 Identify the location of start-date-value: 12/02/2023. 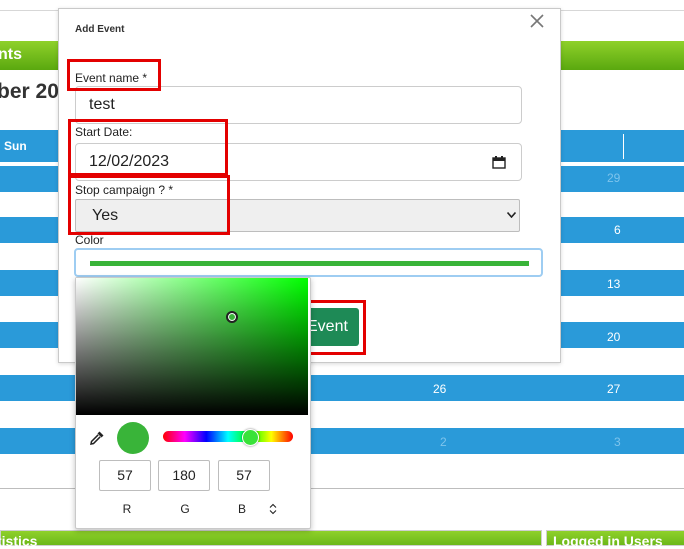
(129, 161).